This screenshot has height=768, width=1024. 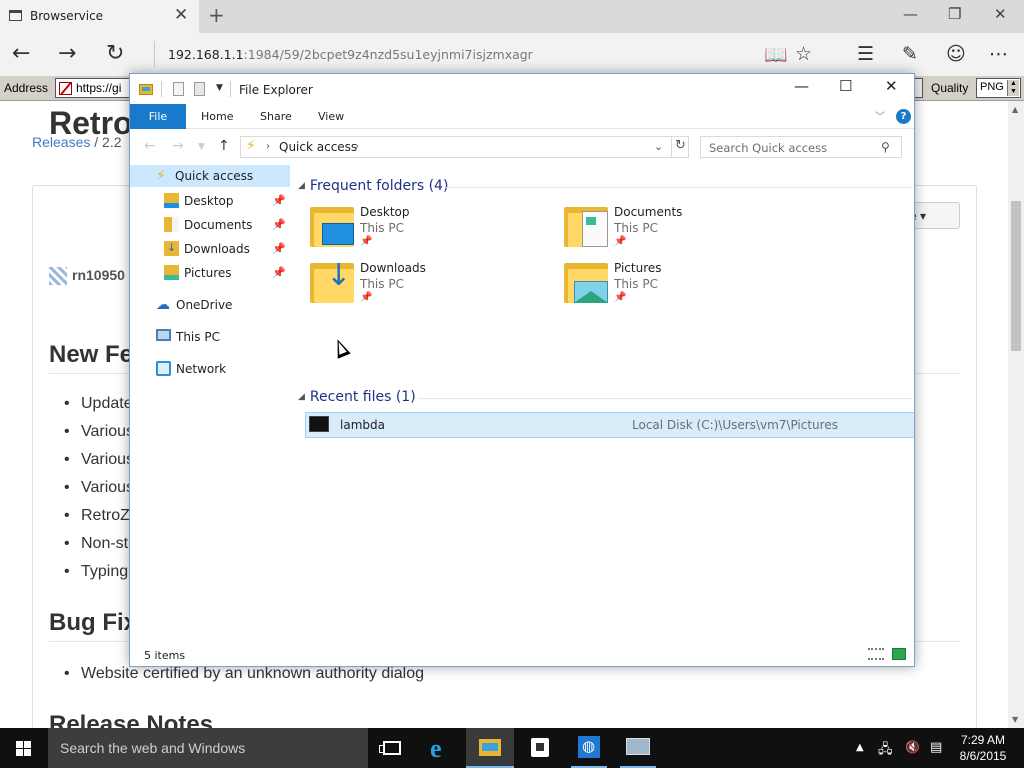 I want to click on quick-access-icon: ⚡, so click(x=251, y=146).